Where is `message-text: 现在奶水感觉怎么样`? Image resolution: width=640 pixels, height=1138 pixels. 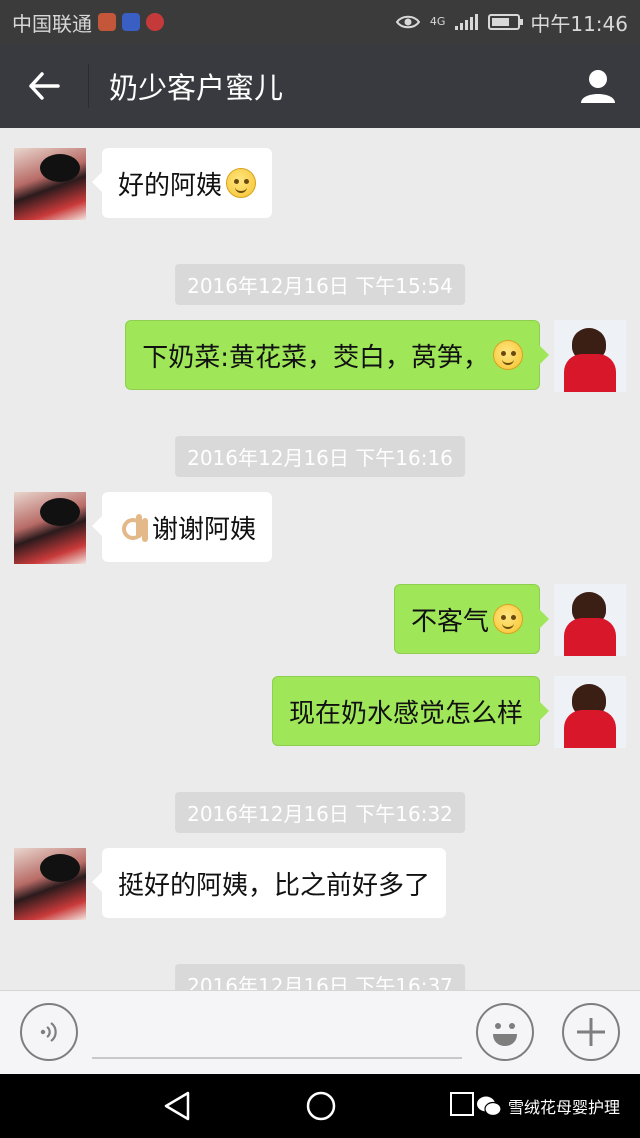
message-text: 现在奶水感觉怎么样 is located at coordinates (405, 713).